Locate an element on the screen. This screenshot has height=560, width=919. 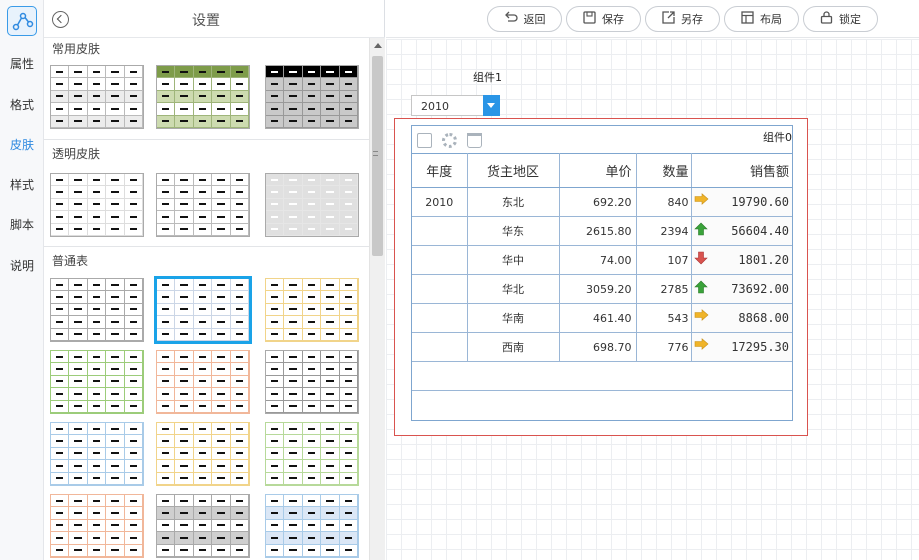
rail-tab-skin: 皮肤 is located at coordinates (22, 144).